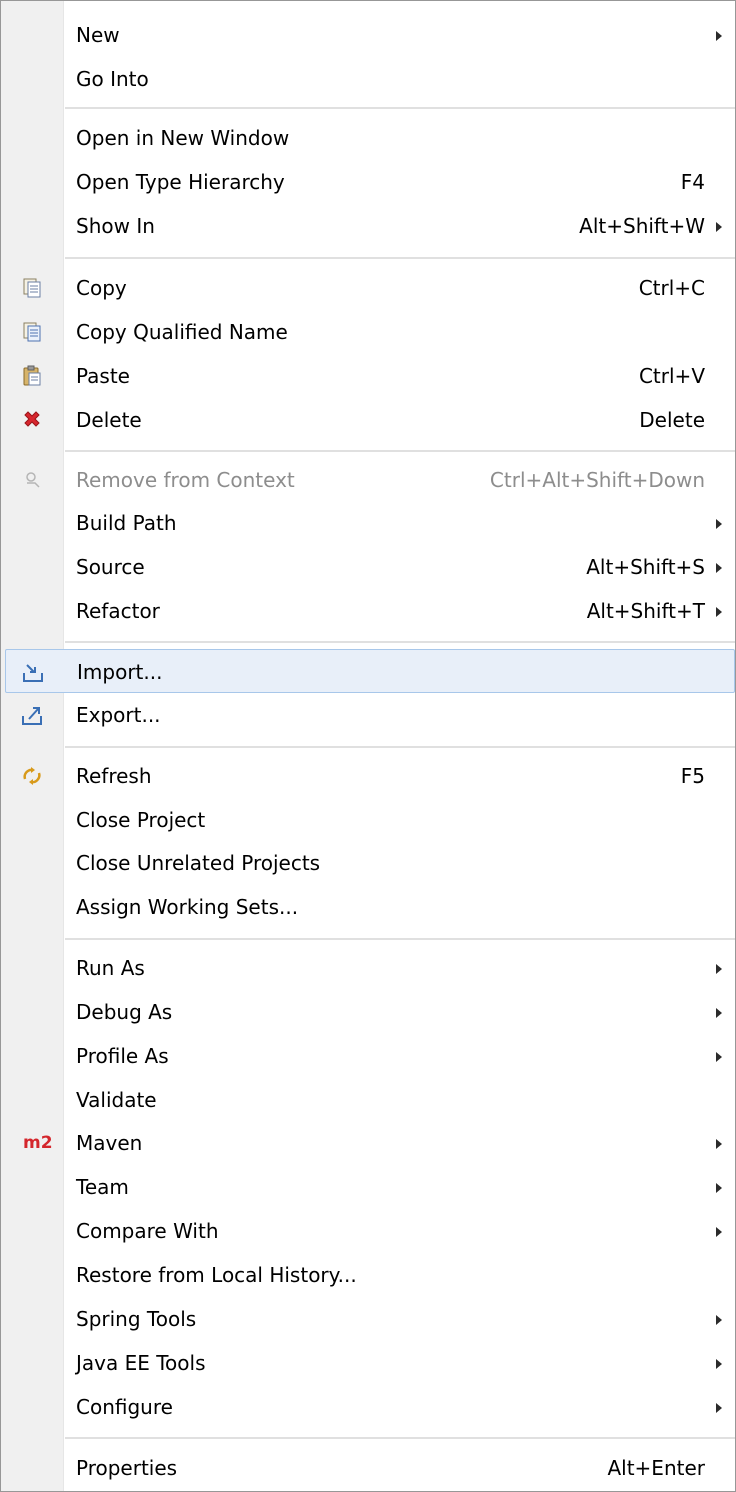 The width and height of the screenshot is (736, 1492). I want to click on import-icon, so click(33, 672).